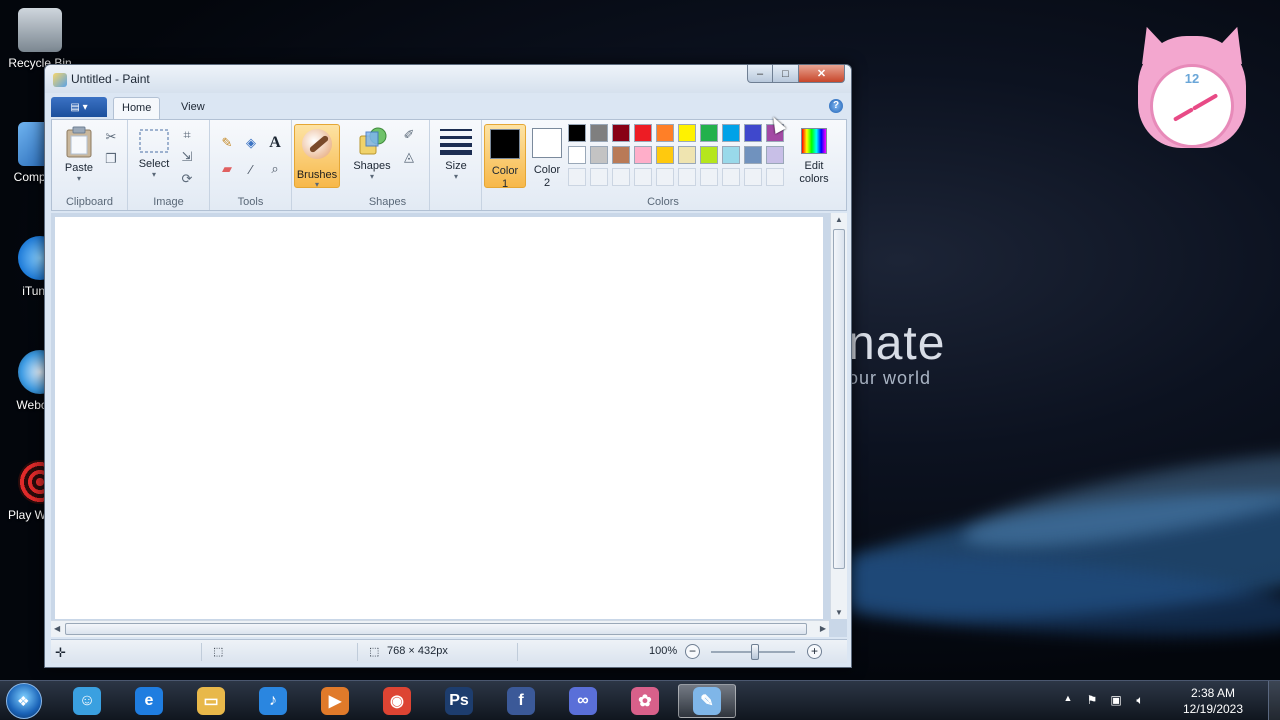 The height and width of the screenshot is (720, 1280). I want to click on color-picker-icon: ⁄, so click(251, 169).